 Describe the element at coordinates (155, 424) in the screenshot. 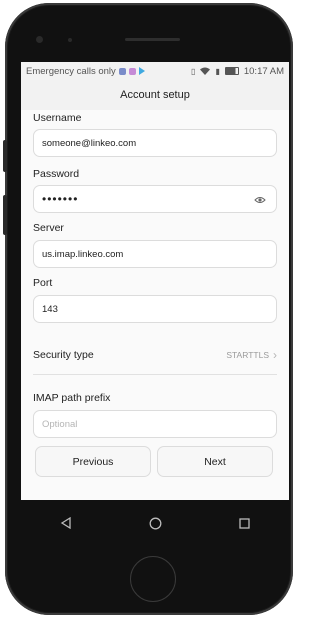

I see `imap-prefix-field: Optional` at that location.